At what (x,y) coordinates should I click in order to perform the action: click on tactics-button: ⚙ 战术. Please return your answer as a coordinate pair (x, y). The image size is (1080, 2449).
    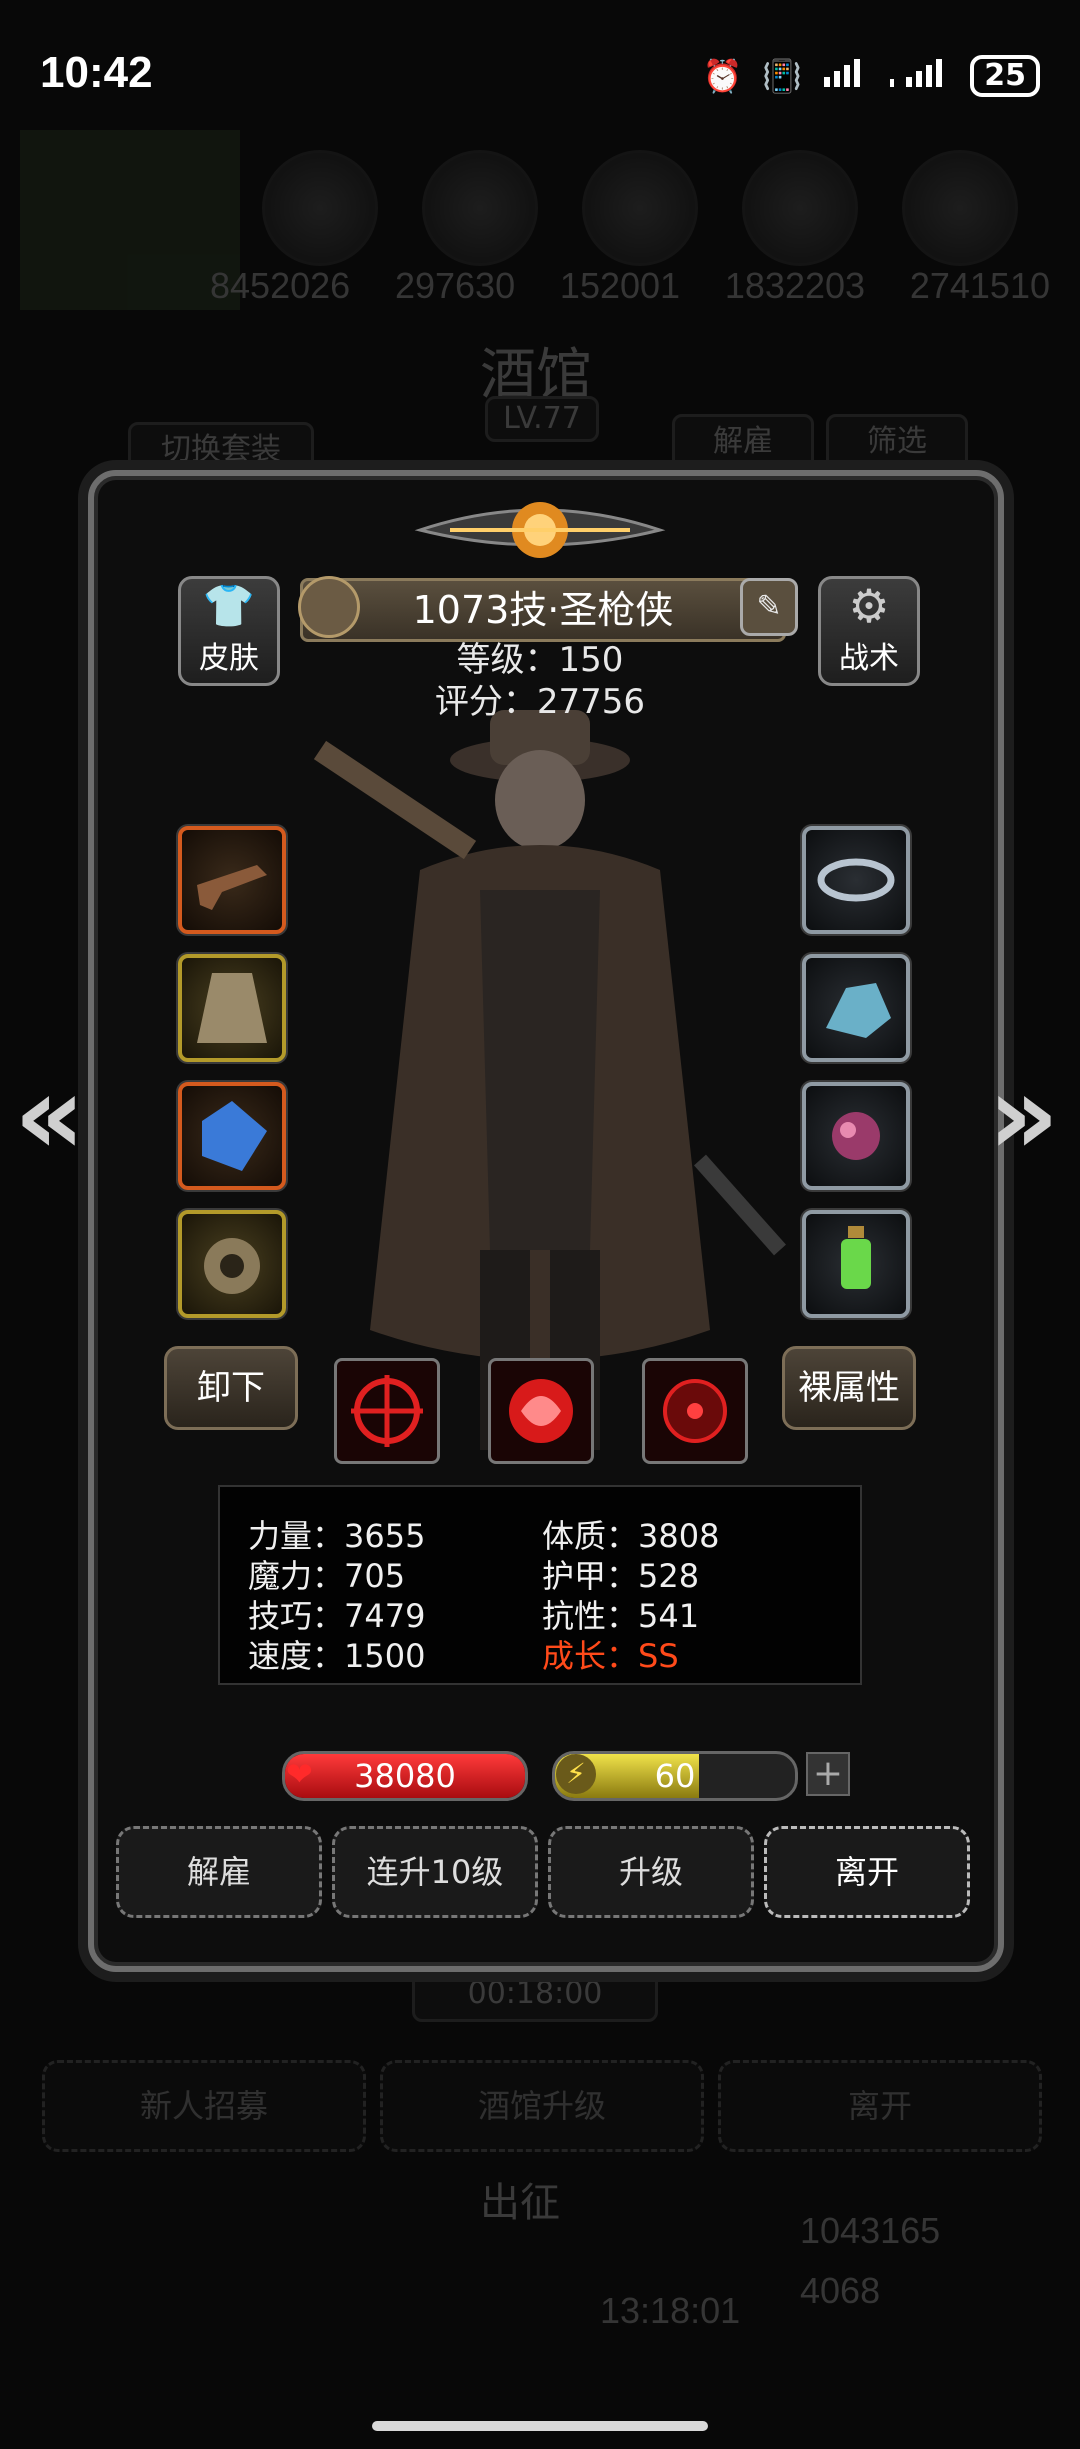
    Looking at the image, I should click on (869, 631).